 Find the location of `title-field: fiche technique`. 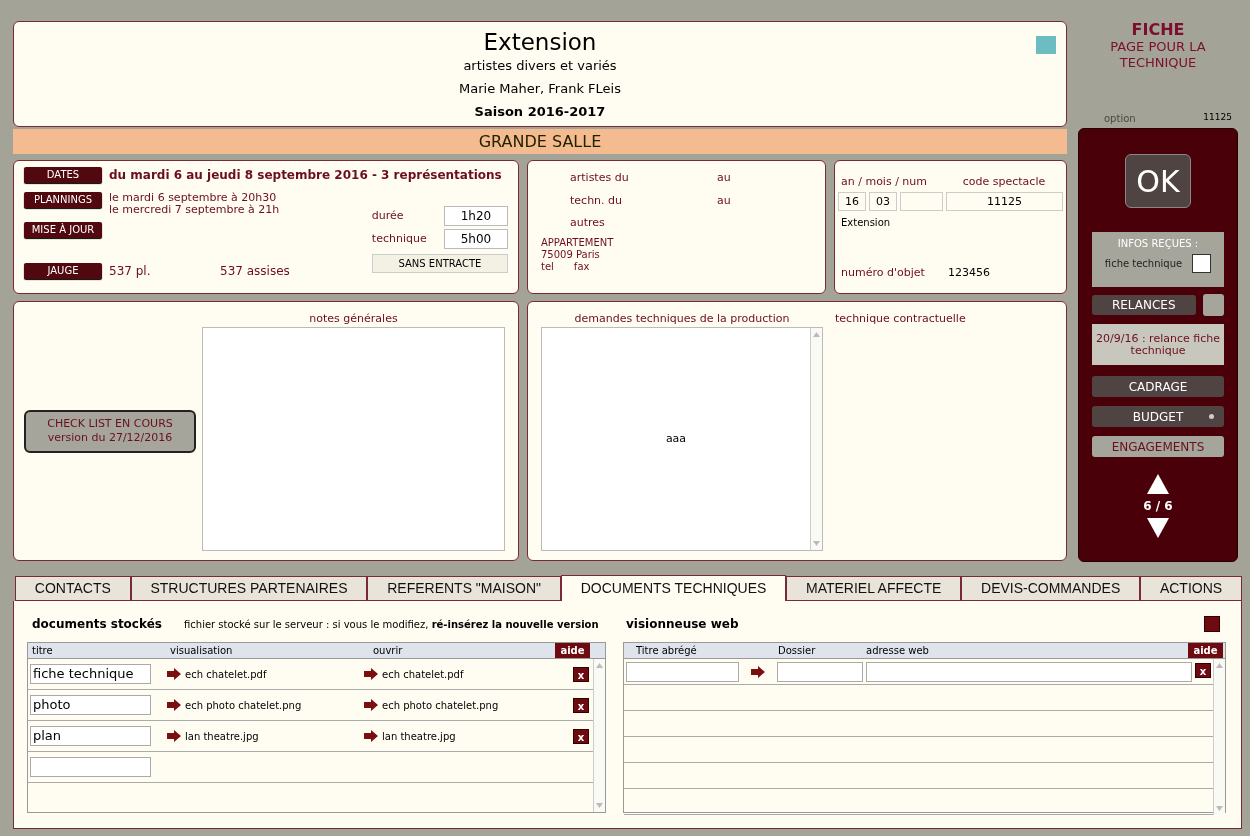

title-field: fiche technique is located at coordinates (90, 674).